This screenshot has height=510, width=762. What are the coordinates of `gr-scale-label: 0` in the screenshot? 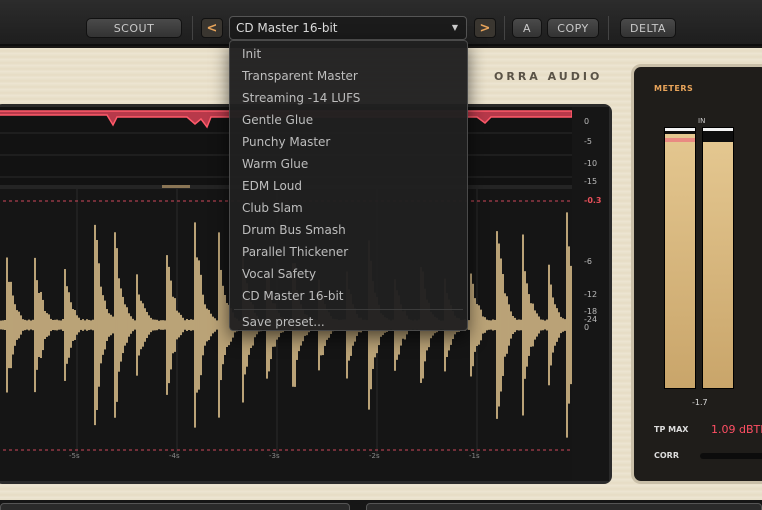 It's located at (587, 121).